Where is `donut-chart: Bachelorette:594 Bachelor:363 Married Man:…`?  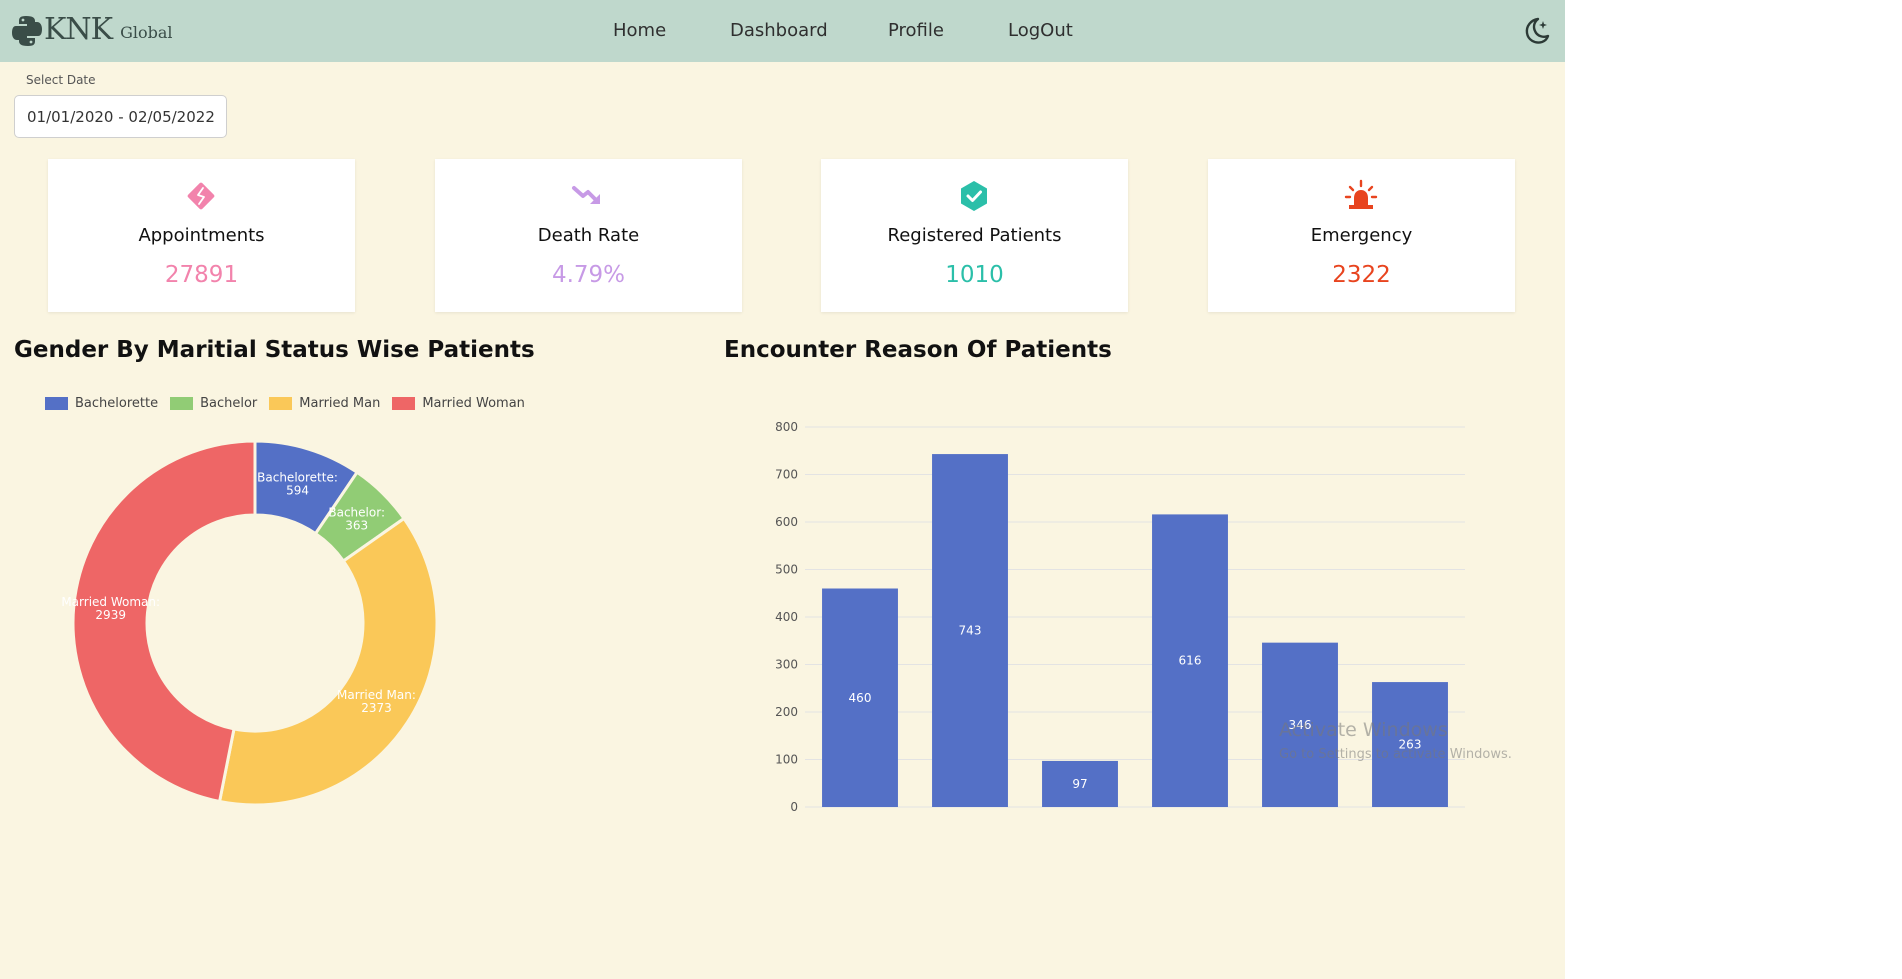
donut-chart: Bachelorette:594 Bachelor:363 Married Man:… is located at coordinates (250, 623).